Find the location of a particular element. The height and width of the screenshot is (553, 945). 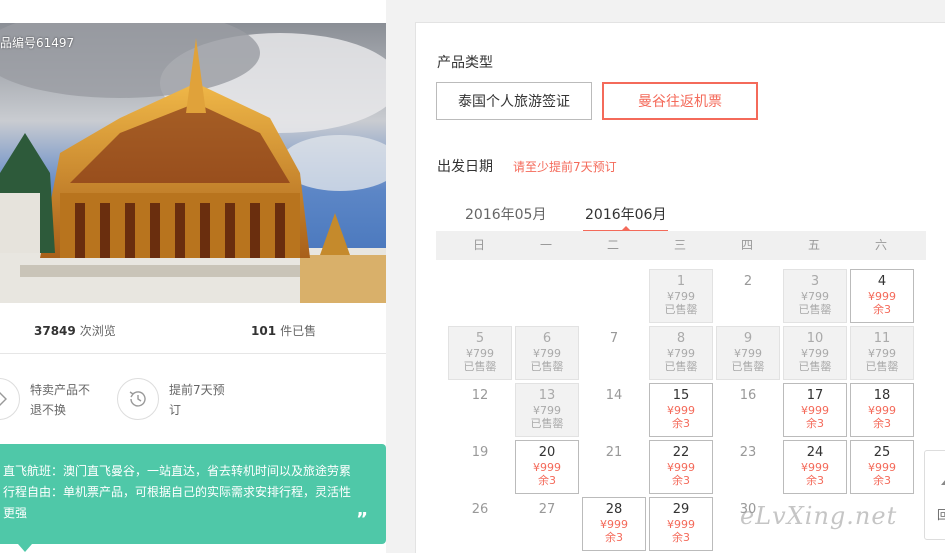

calendar-day-11: 11 ¥799 已售罄 is located at coordinates (882, 353).